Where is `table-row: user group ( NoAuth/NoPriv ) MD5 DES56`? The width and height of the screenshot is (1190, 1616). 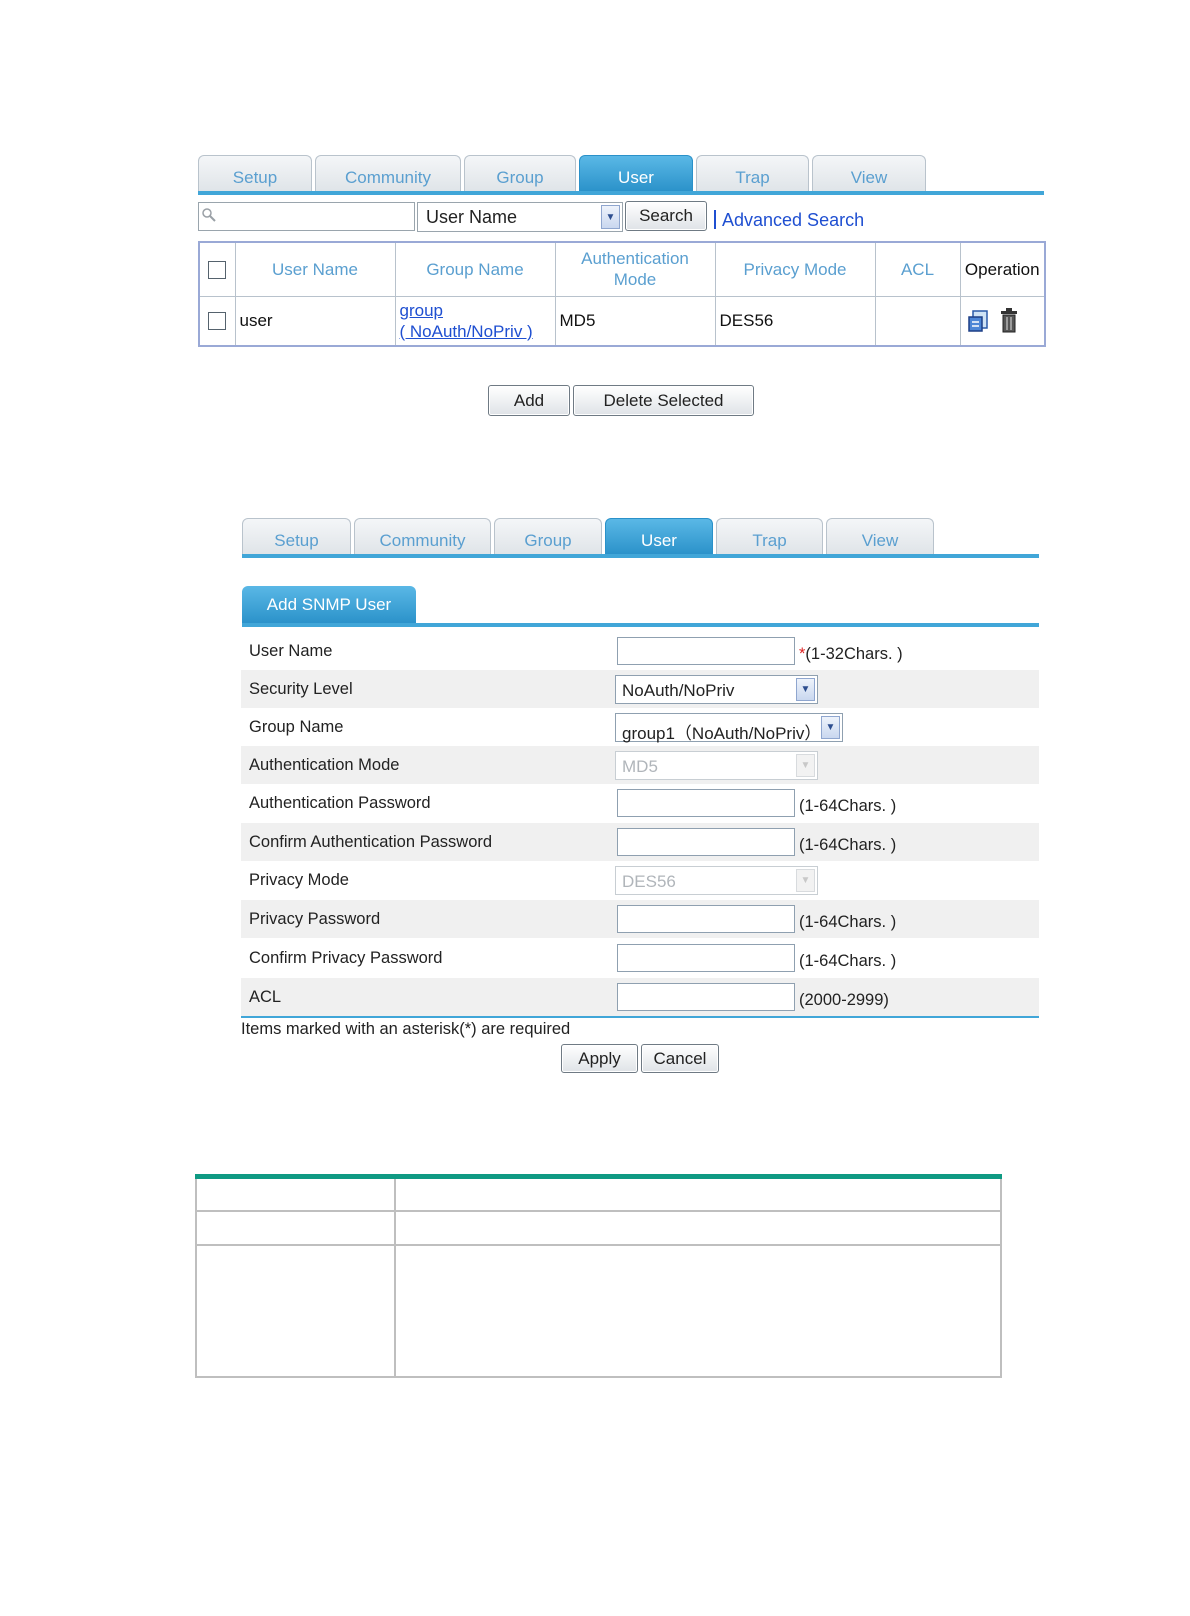
table-row: user group ( NoAuth/NoPriv ) MD5 DES56 is located at coordinates (622, 321).